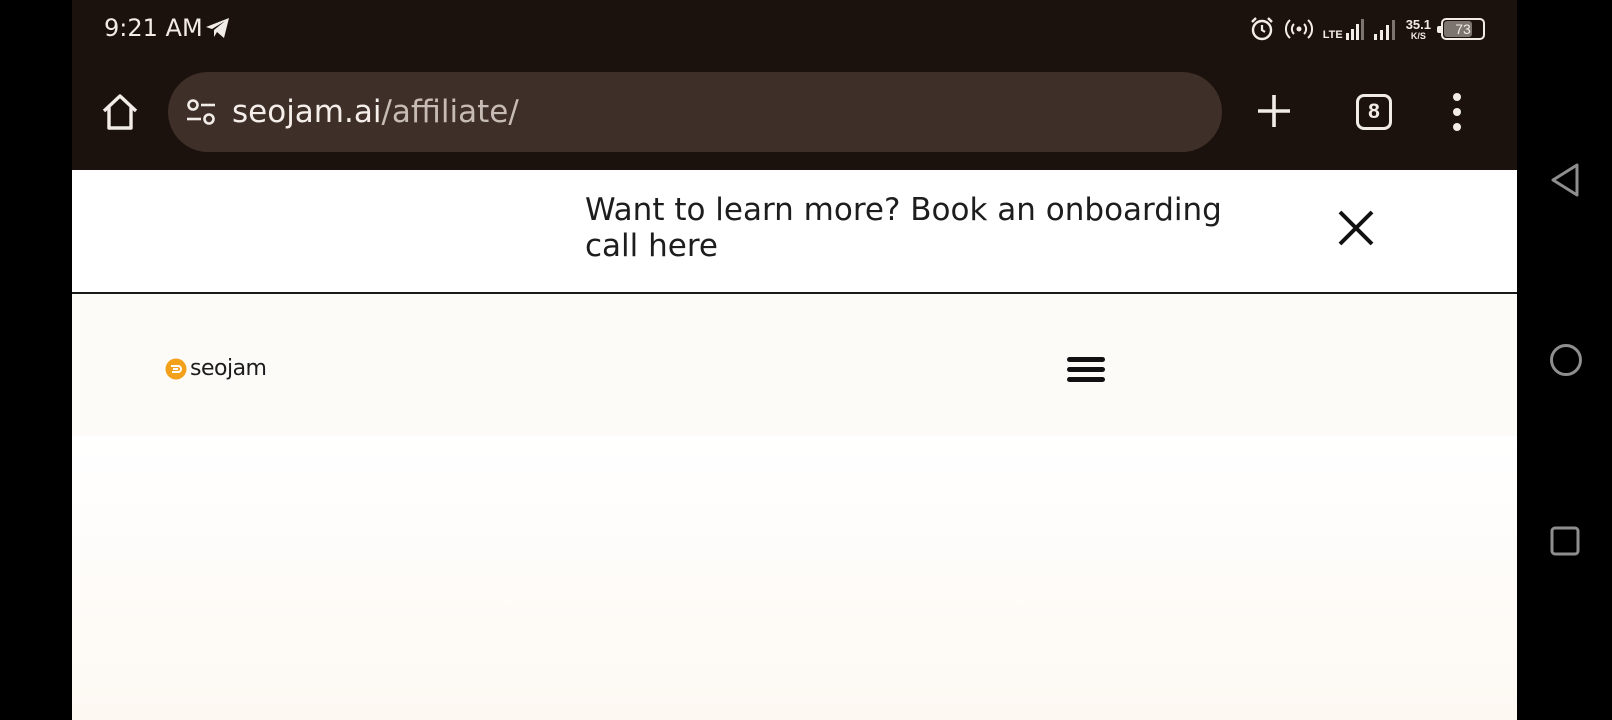 The width and height of the screenshot is (1612, 720). Describe the element at coordinates (201, 112) in the screenshot. I see `site-settings-icon` at that location.